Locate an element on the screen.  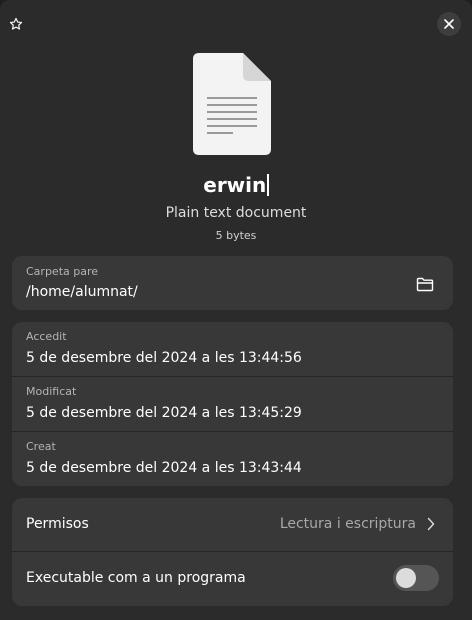
executable-toggle is located at coordinates (416, 578).